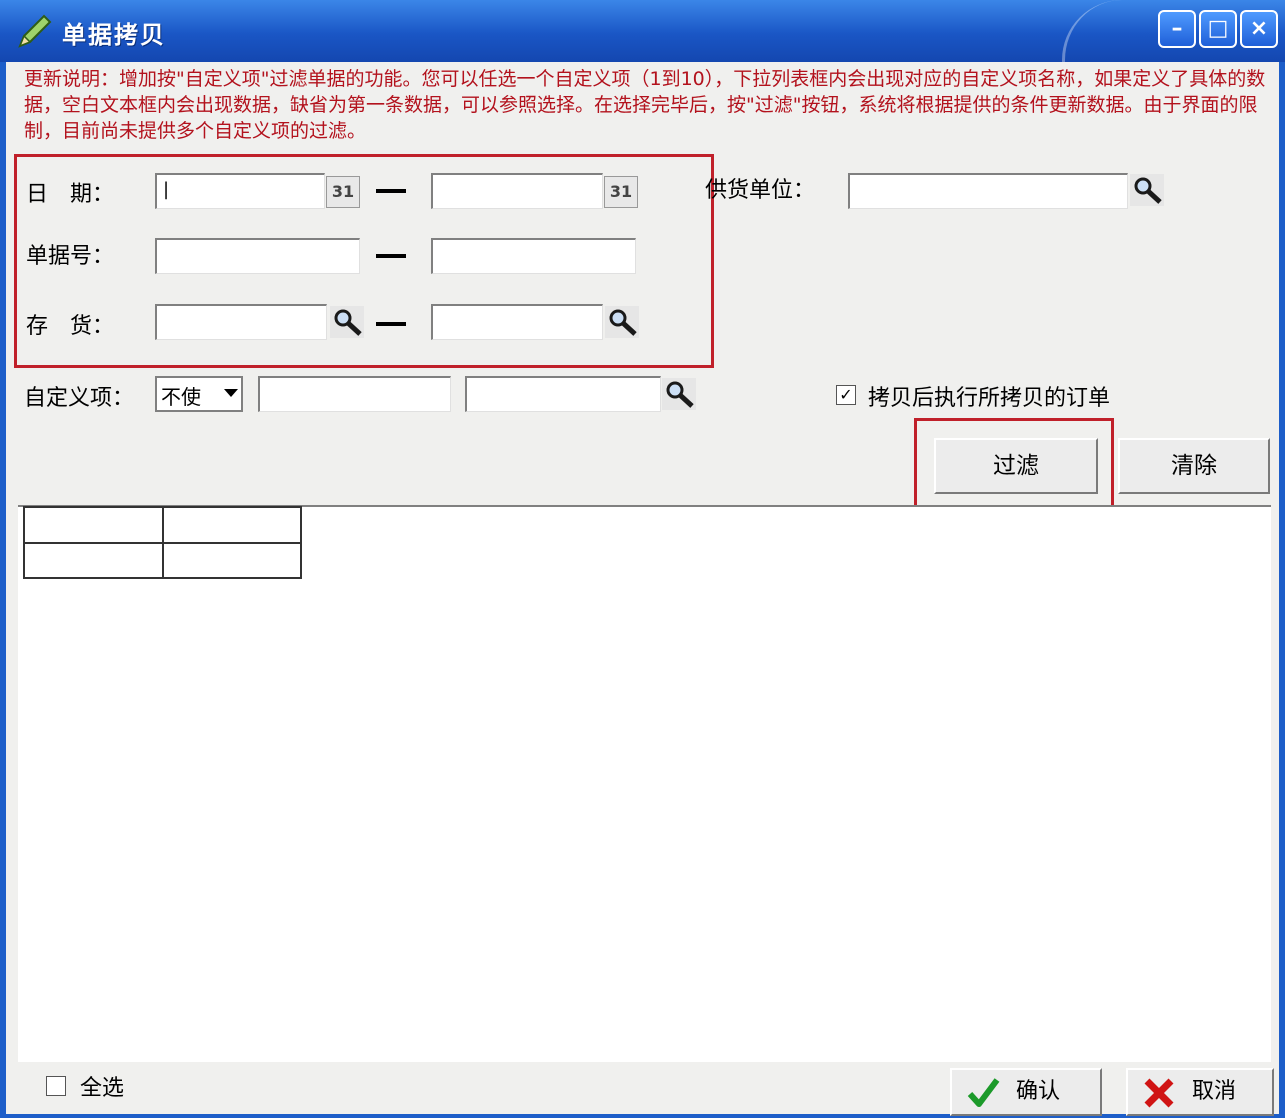 This screenshot has width=1285, height=1118. What do you see at coordinates (621, 192) in the screenshot?
I see `date-to-calendar-icon: 31` at bounding box center [621, 192].